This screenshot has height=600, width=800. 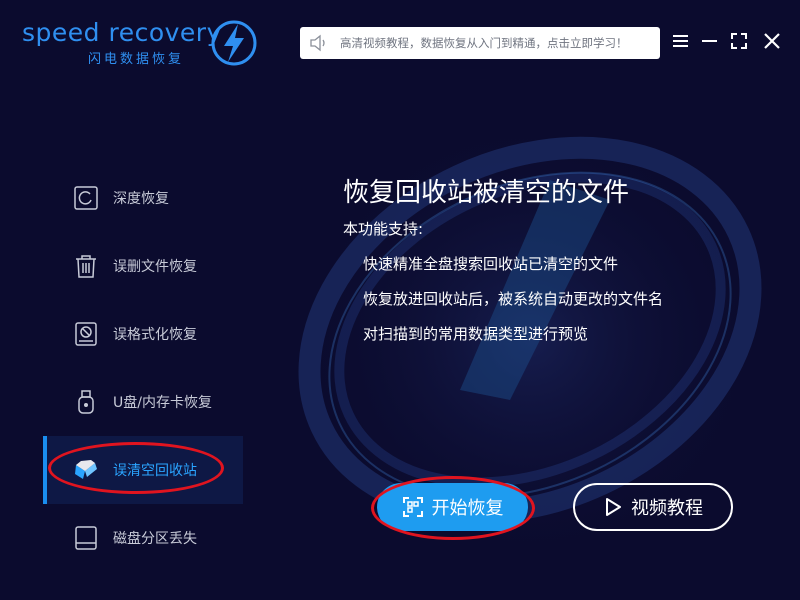 I want to click on play-icon, so click(x=613, y=507).